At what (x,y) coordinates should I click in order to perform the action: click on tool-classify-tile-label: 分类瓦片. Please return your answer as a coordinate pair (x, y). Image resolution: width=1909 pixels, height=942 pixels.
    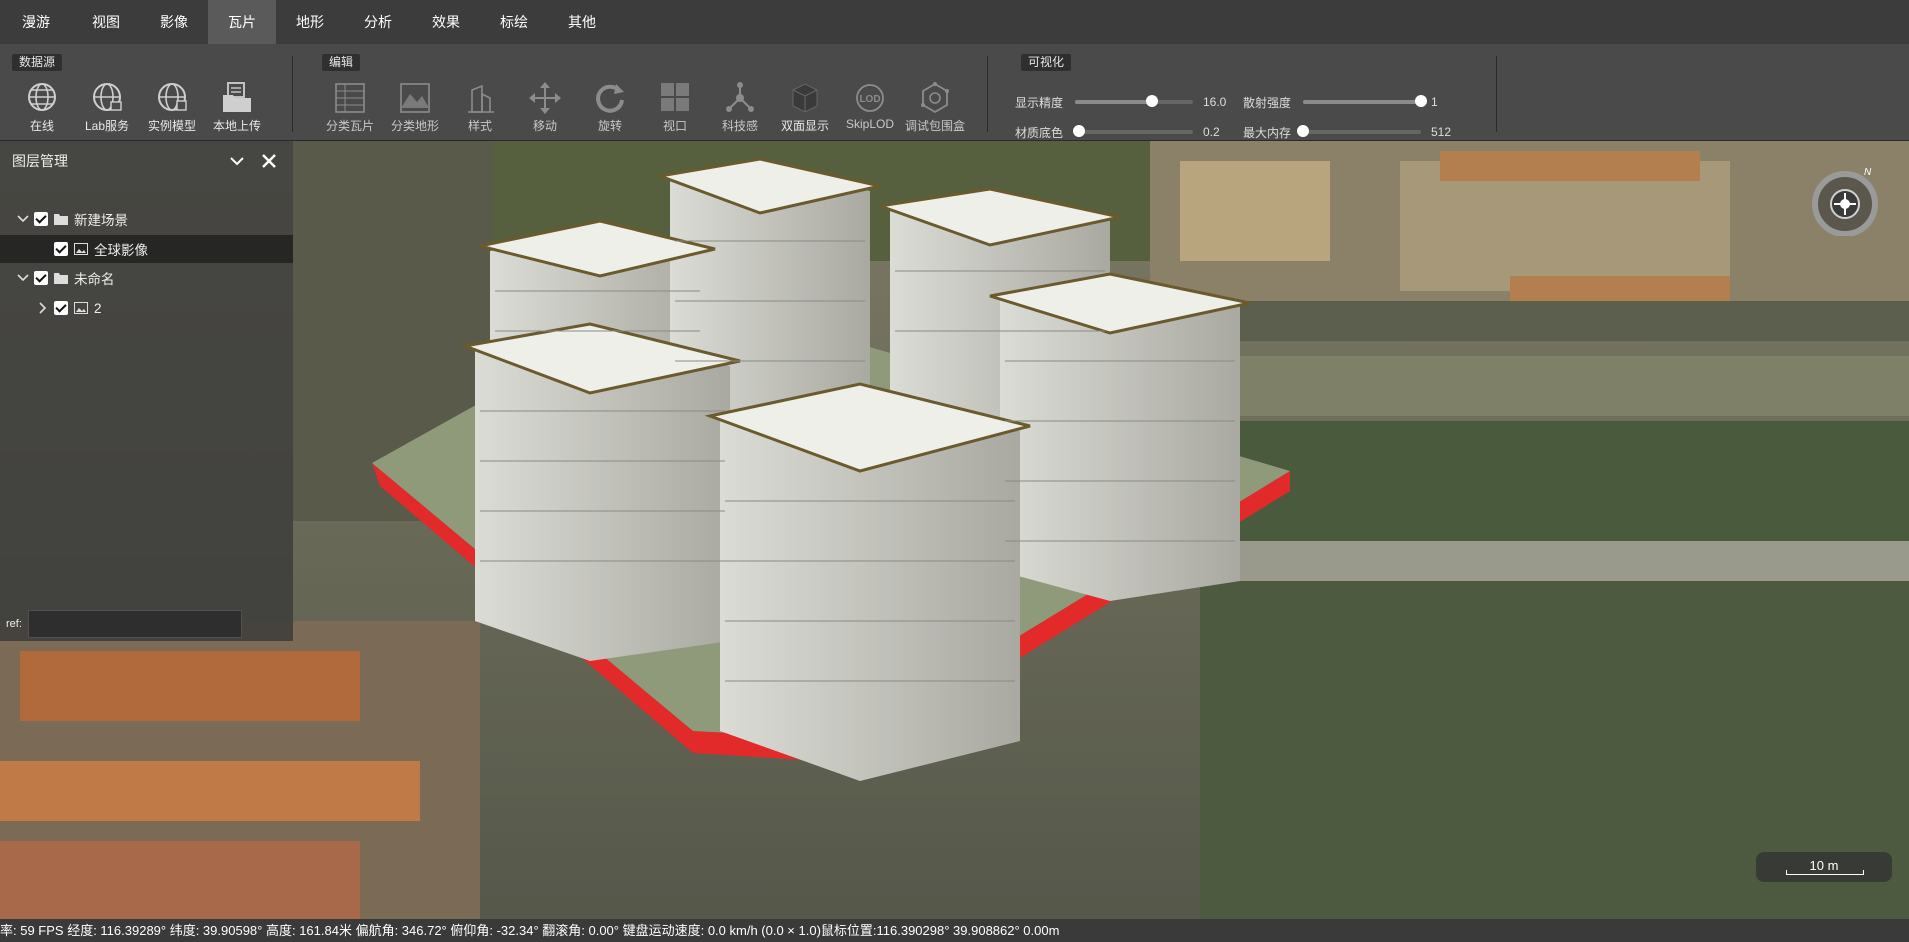
    Looking at the image, I should click on (349, 126).